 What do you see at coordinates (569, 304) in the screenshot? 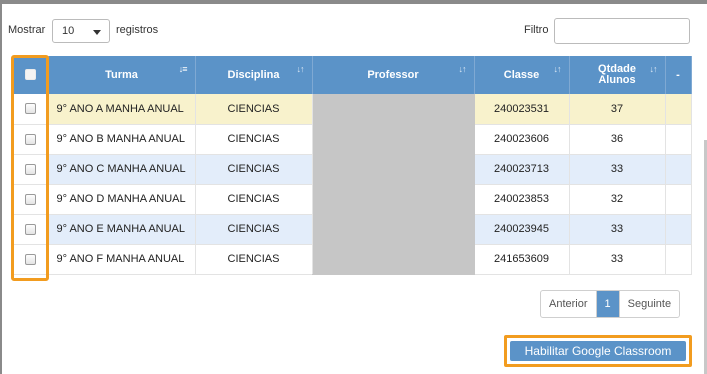
I see `pagination-previous: Anterior` at bounding box center [569, 304].